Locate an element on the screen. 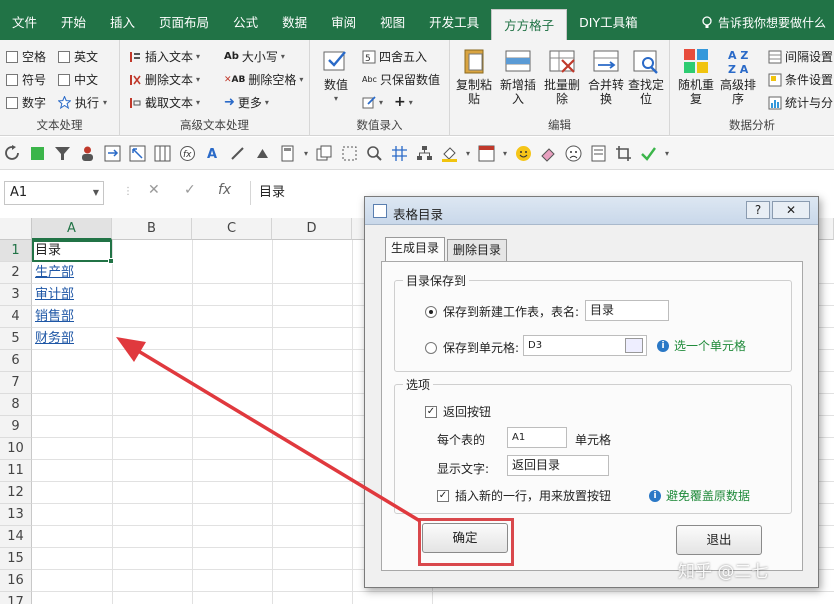  close-button: ✕ is located at coordinates (791, 210).